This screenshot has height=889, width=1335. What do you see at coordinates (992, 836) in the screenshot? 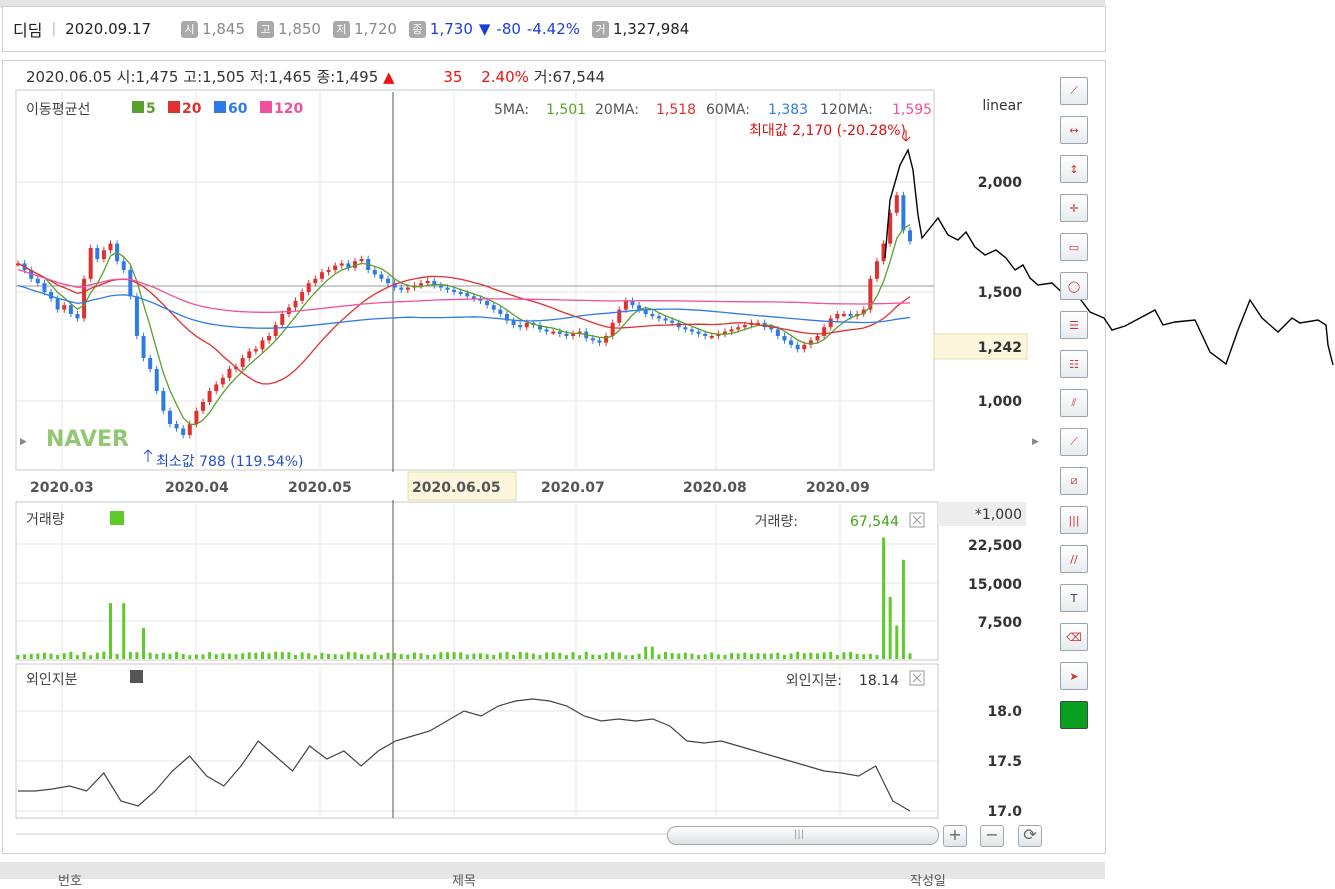
I see `zoom-out-button: −` at bounding box center [992, 836].